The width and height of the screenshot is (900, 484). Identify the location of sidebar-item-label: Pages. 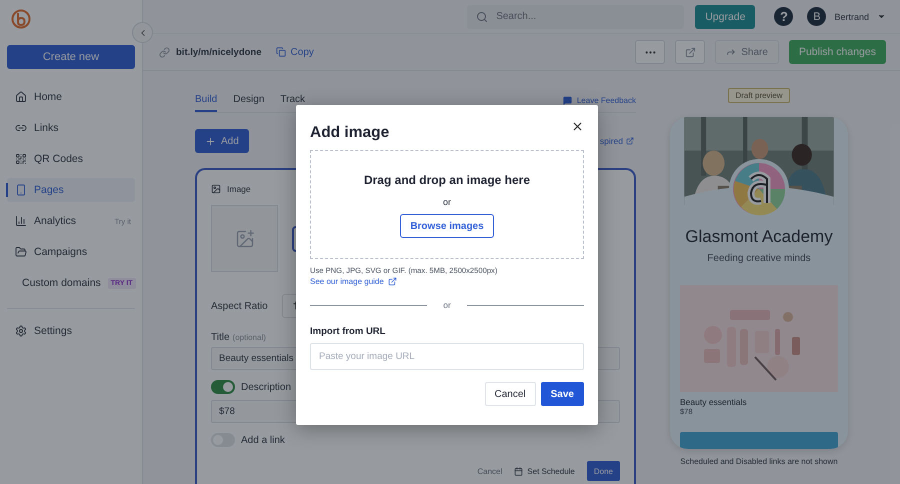
(49, 190).